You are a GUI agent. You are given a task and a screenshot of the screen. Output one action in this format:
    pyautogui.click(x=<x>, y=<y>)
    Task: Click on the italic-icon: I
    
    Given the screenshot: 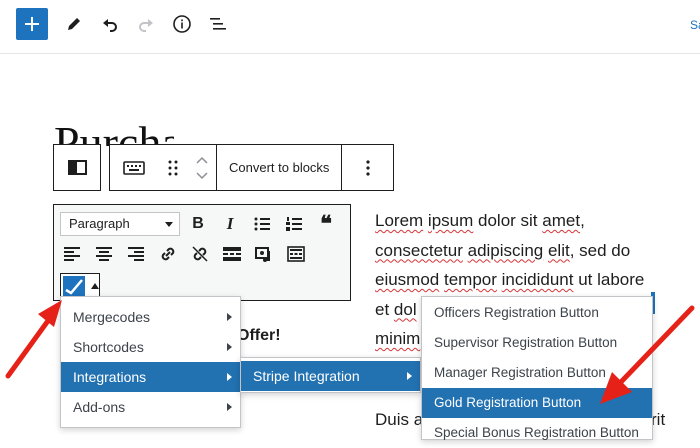 What is the action you would take?
    pyautogui.click(x=230, y=223)
    